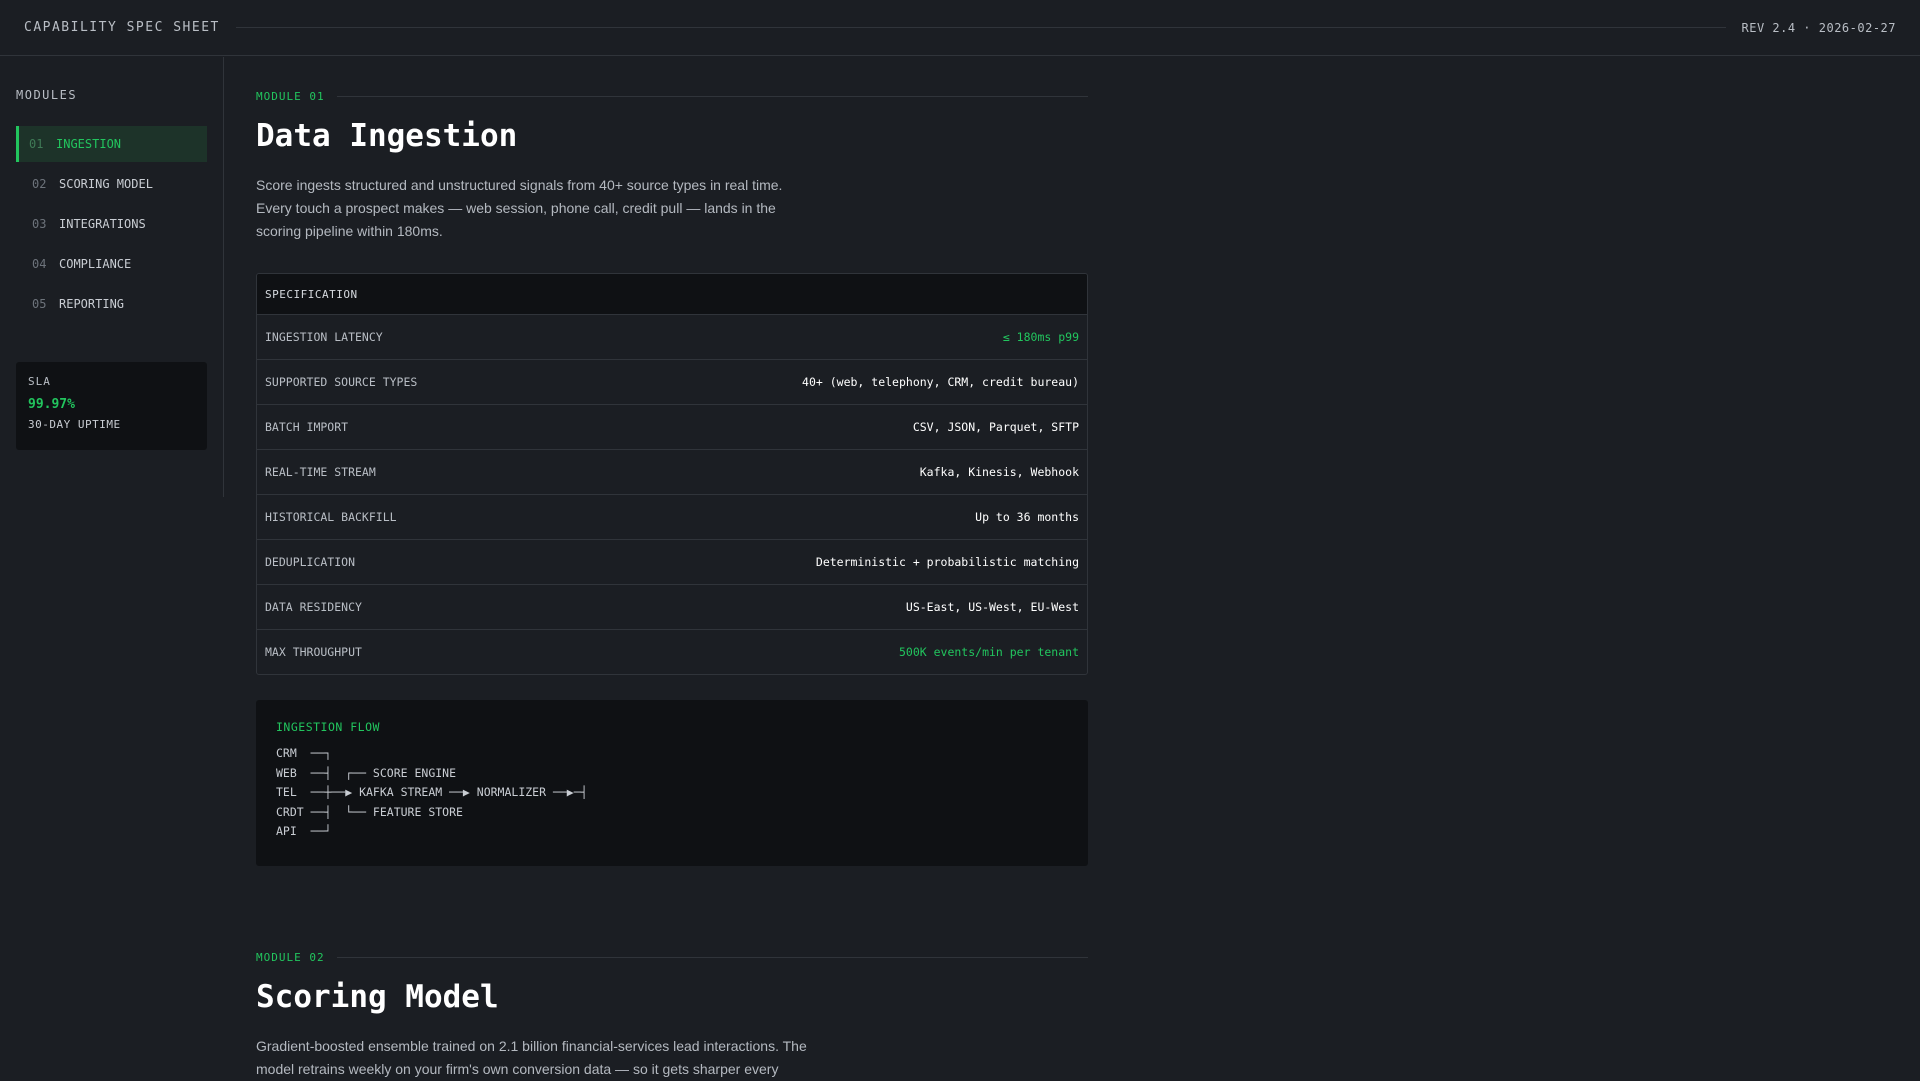 The height and width of the screenshot is (1081, 1920). I want to click on sla-label: SLA, so click(39, 381).